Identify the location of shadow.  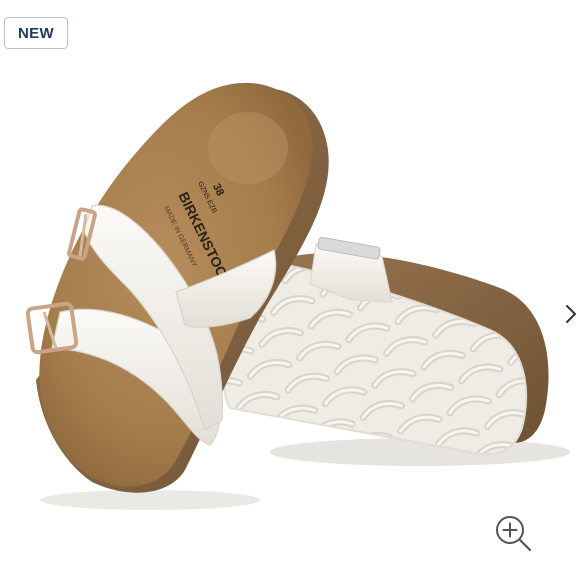
(150, 500).